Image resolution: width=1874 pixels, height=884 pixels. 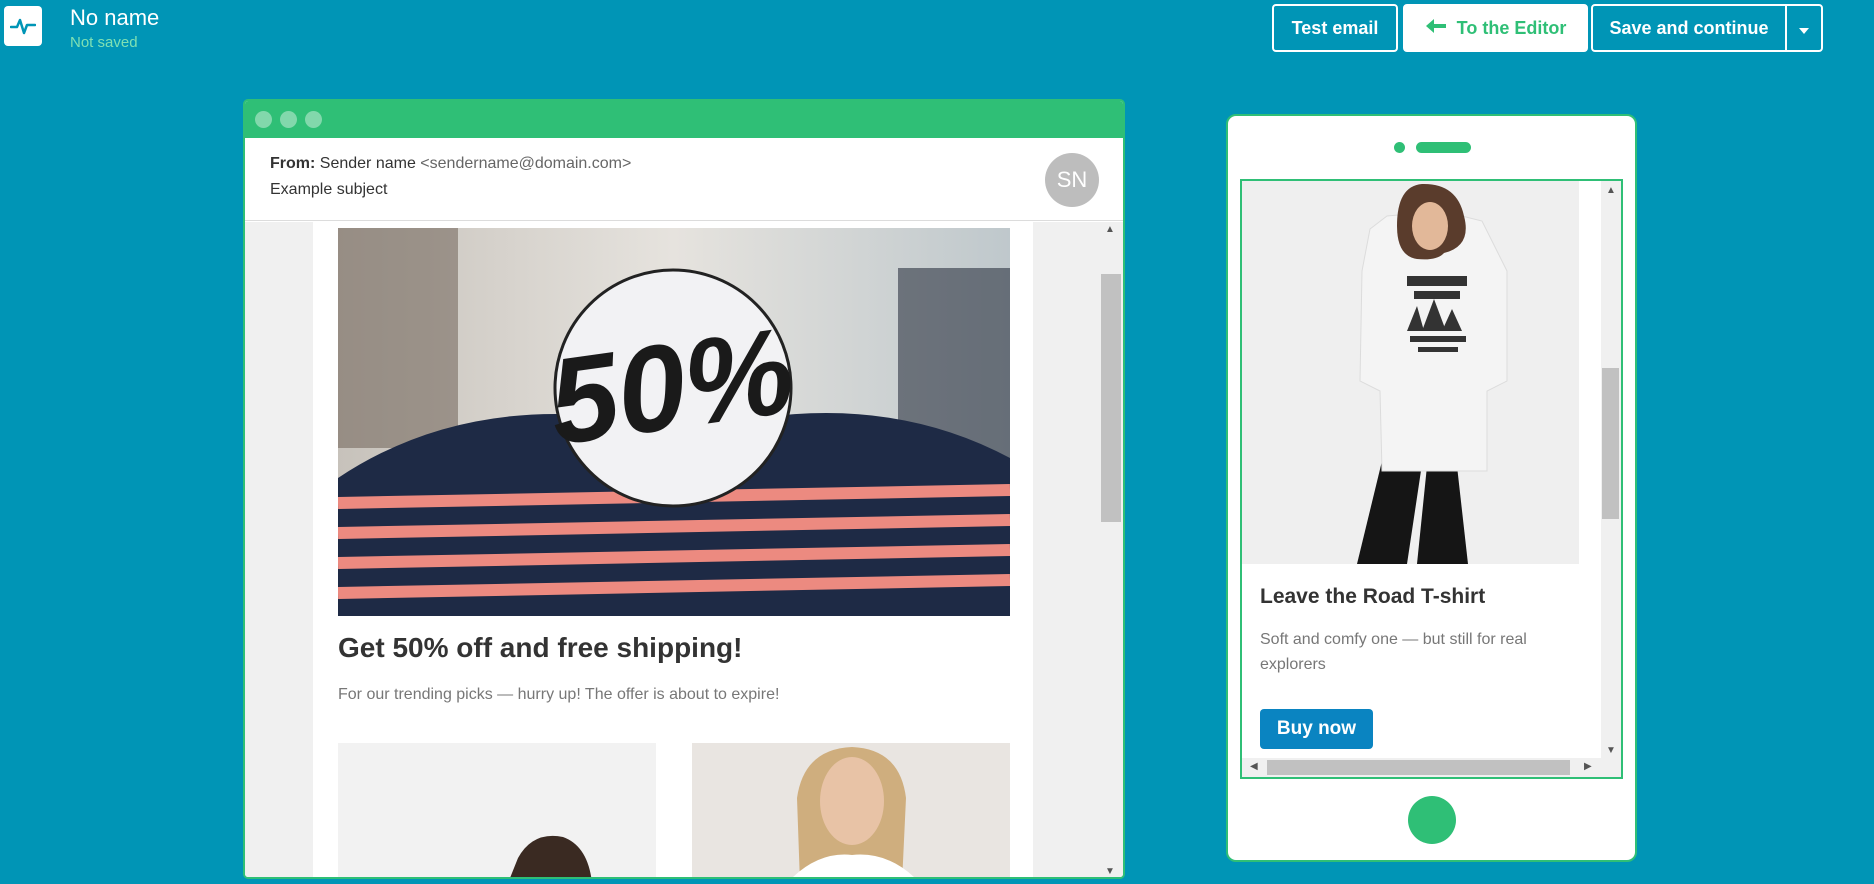 What do you see at coordinates (114, 18) in the screenshot?
I see `campaign-name: No name` at bounding box center [114, 18].